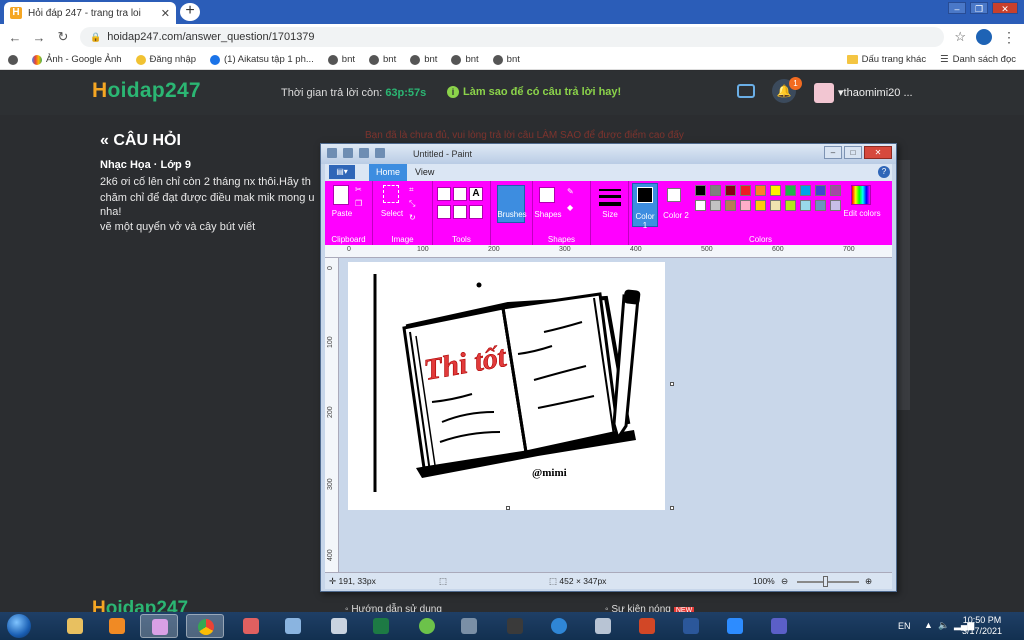 This screenshot has height=640, width=1024. I want to click on explorer-taskbar-button, so click(75, 626).